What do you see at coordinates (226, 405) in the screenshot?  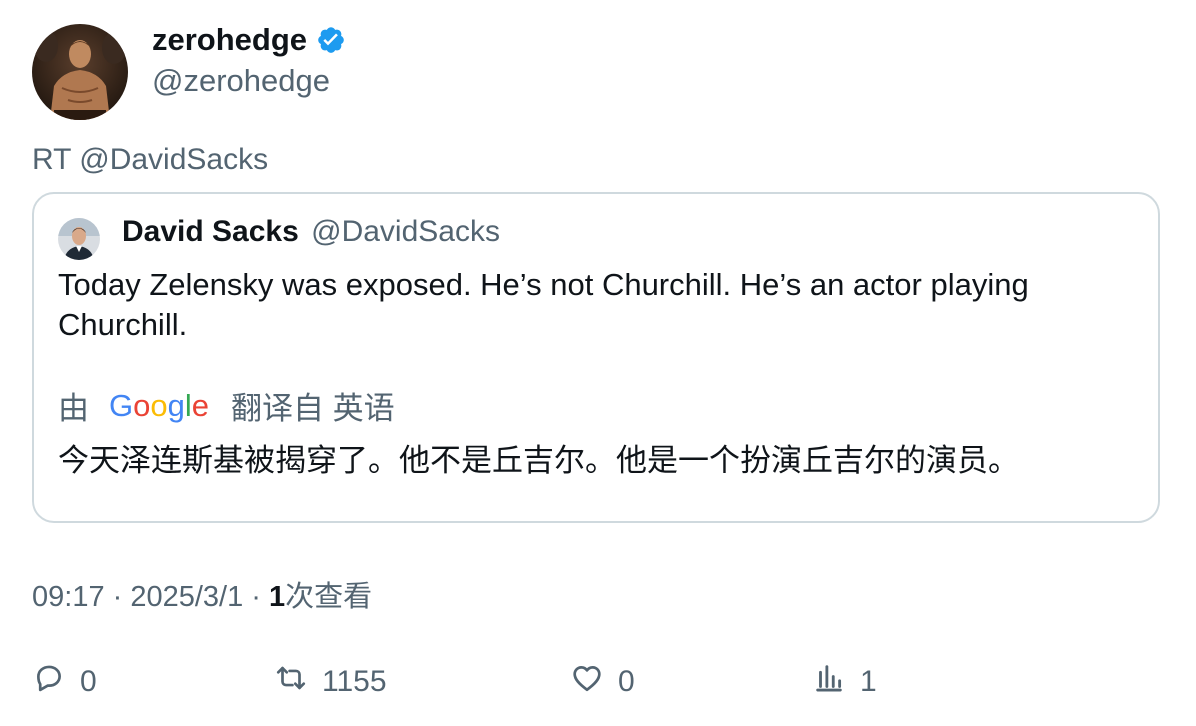 I see `translation-attribution: 由 Google 翻译自 英语` at bounding box center [226, 405].